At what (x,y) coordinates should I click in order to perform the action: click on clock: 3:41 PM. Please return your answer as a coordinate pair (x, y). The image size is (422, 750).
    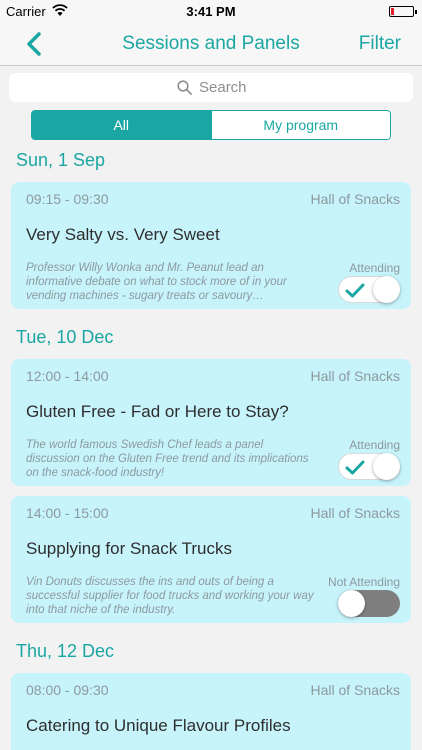
    Looking at the image, I should click on (211, 11).